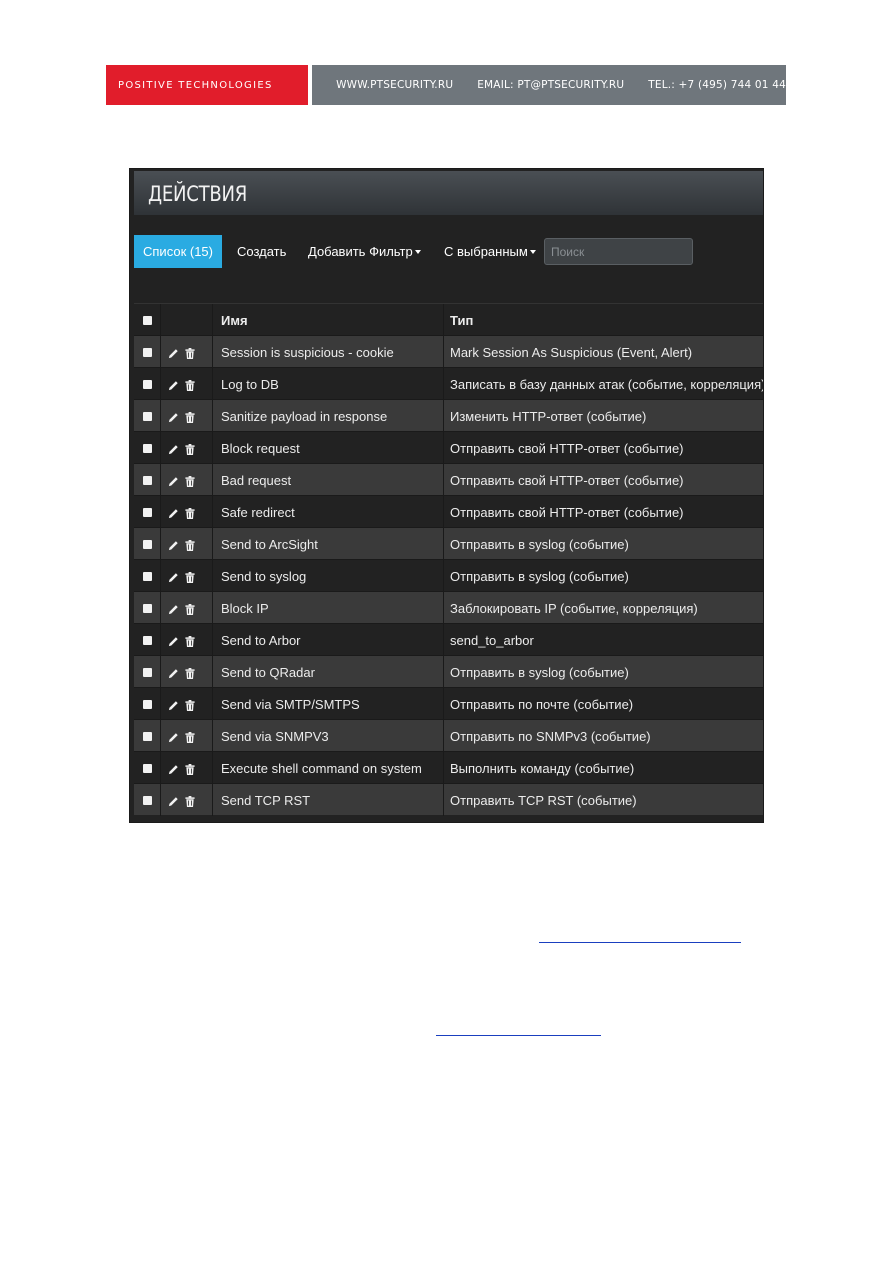  What do you see at coordinates (448, 799) in the screenshot?
I see `table-row: Send TCP RST Отправить TCP RST (событие)` at bounding box center [448, 799].